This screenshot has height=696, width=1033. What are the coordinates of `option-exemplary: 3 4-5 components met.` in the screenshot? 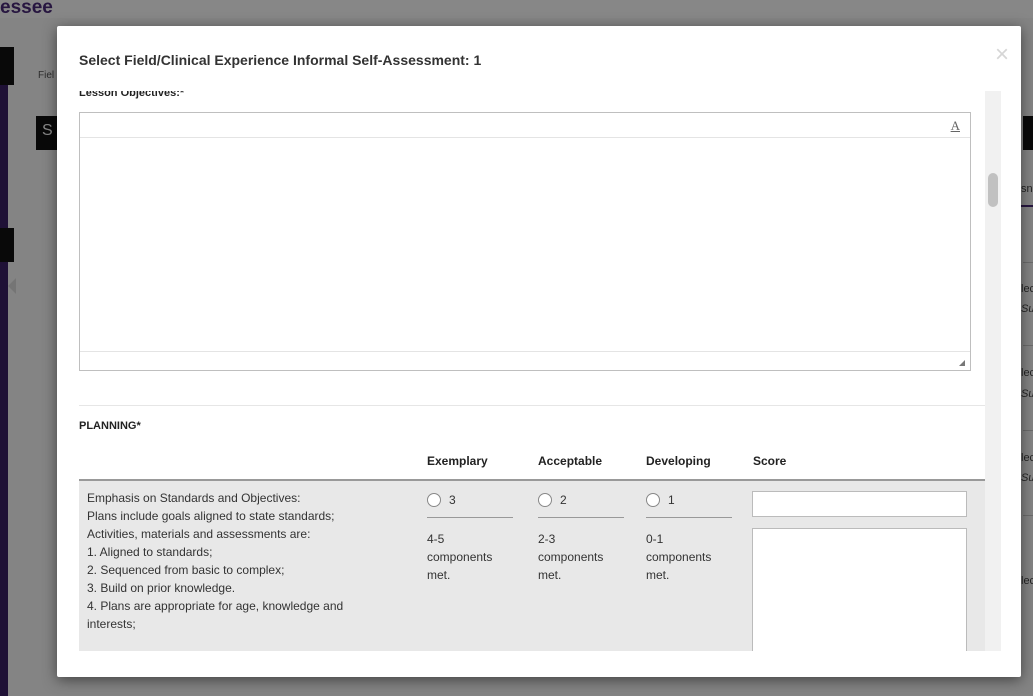 It's located at (470, 536).